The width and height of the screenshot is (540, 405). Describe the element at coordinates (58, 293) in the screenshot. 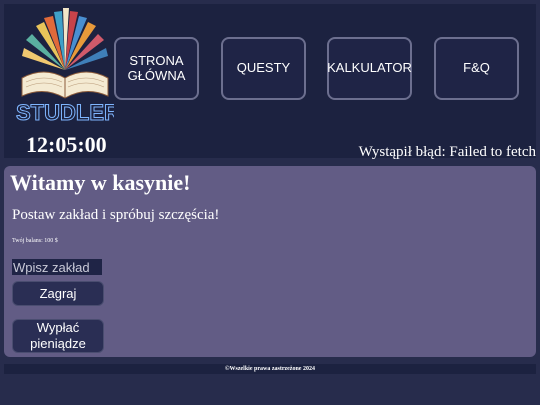

I see `play-button: Zagraj` at that location.